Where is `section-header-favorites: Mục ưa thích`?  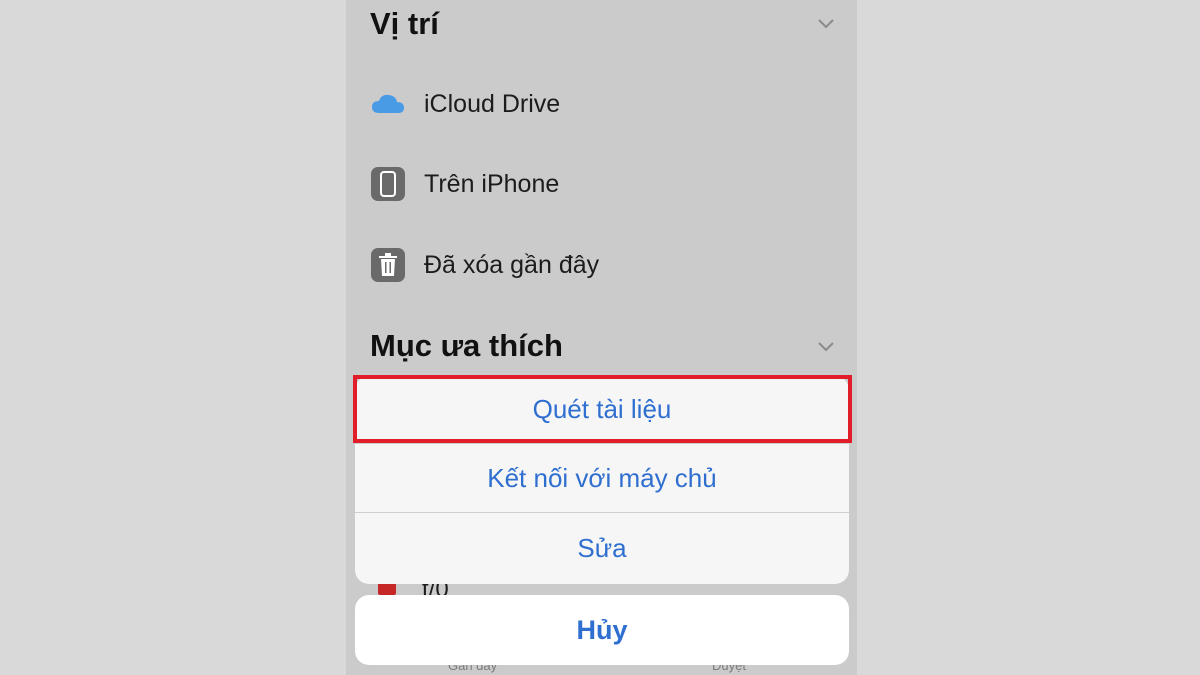
section-header-favorites: Mục ưa thích is located at coordinates (466, 345).